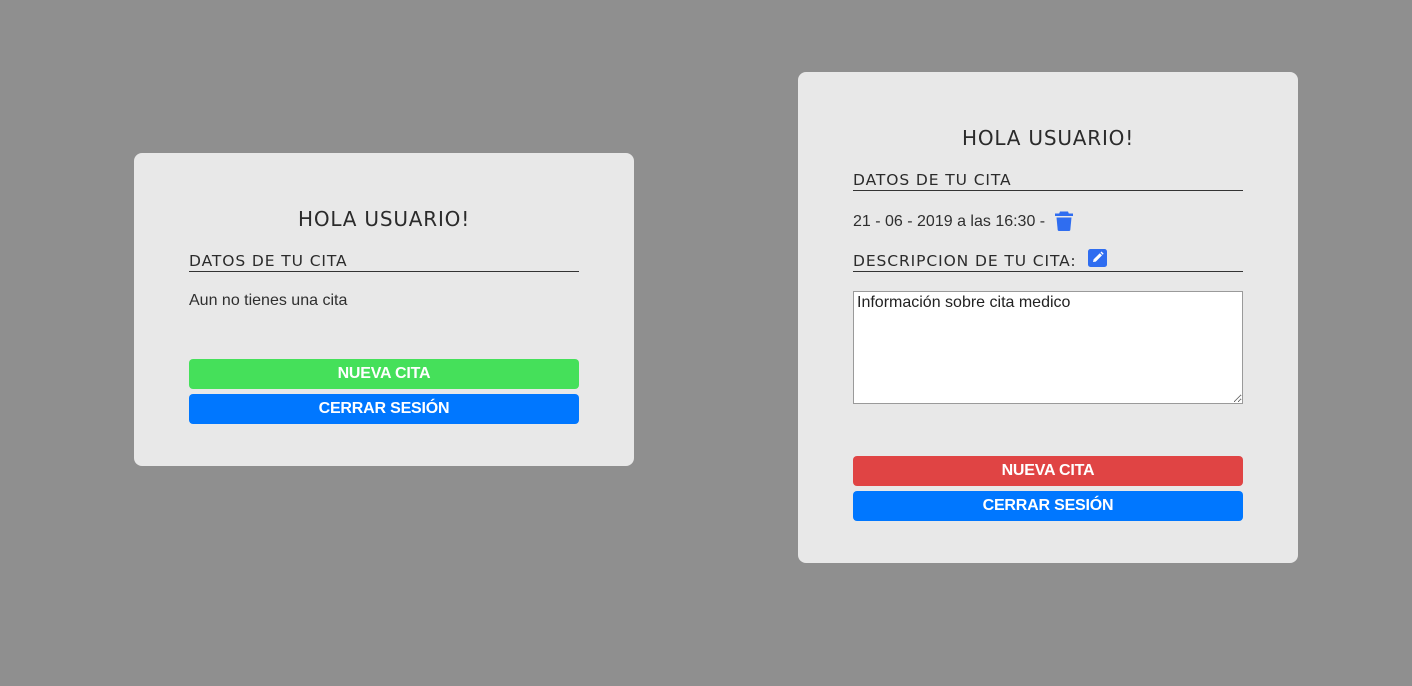 The height and width of the screenshot is (686, 1412). Describe the element at coordinates (268, 300) in the screenshot. I see `no-appointment-message: Aun no tienes una cita` at that location.